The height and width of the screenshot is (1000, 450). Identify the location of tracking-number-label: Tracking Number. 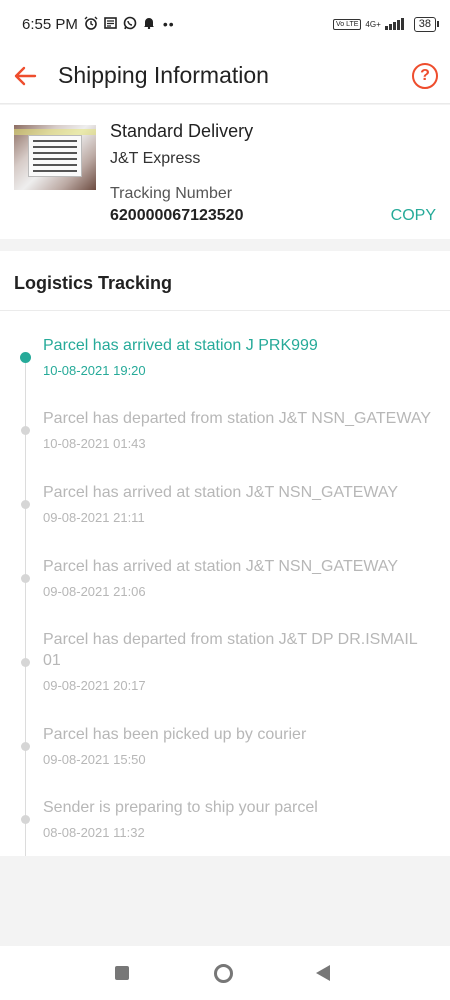
(171, 193).